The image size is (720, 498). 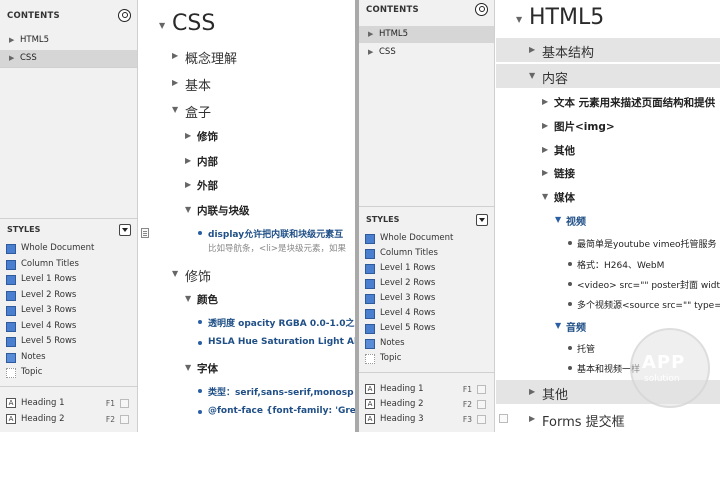 What do you see at coordinates (608, 304) in the screenshot?
I see `outline-row: 多个视频源<source src="" type=视` at bounding box center [608, 304].